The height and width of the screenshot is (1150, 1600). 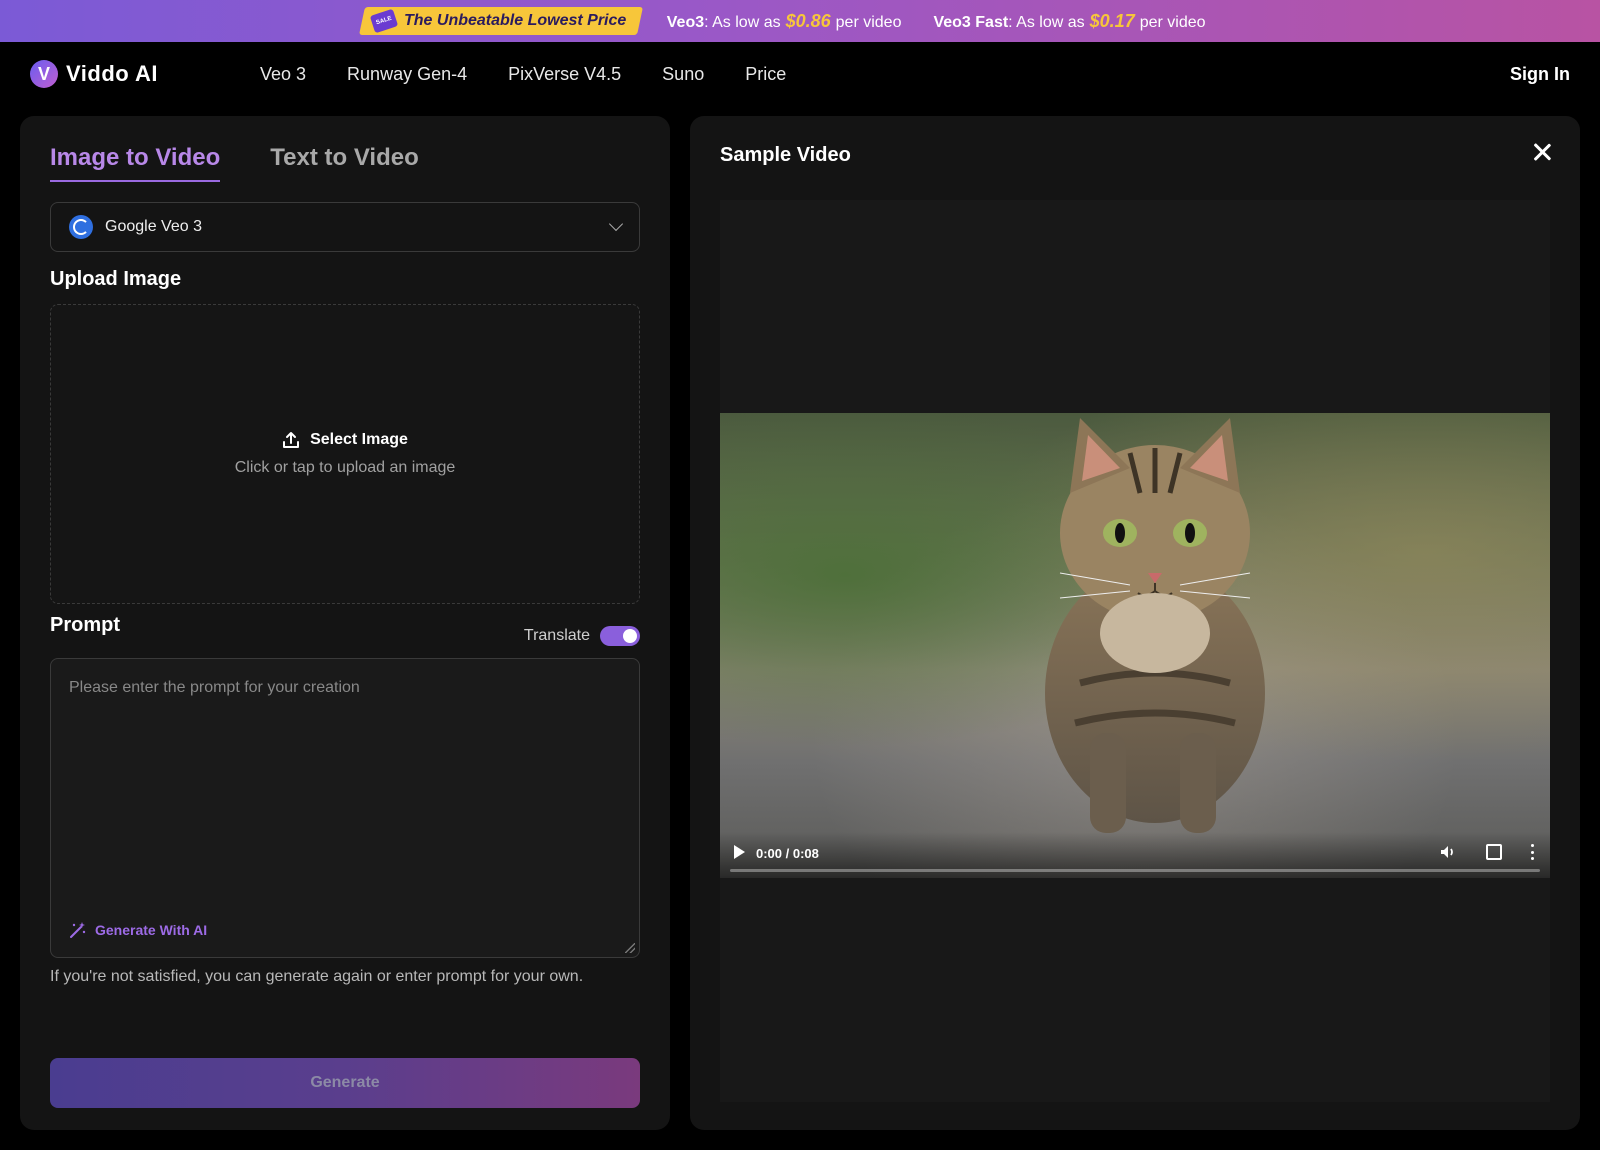 What do you see at coordinates (784, 21) in the screenshot?
I see `promo-item-veo3: Veo3: As low as $0.86 per video` at bounding box center [784, 21].